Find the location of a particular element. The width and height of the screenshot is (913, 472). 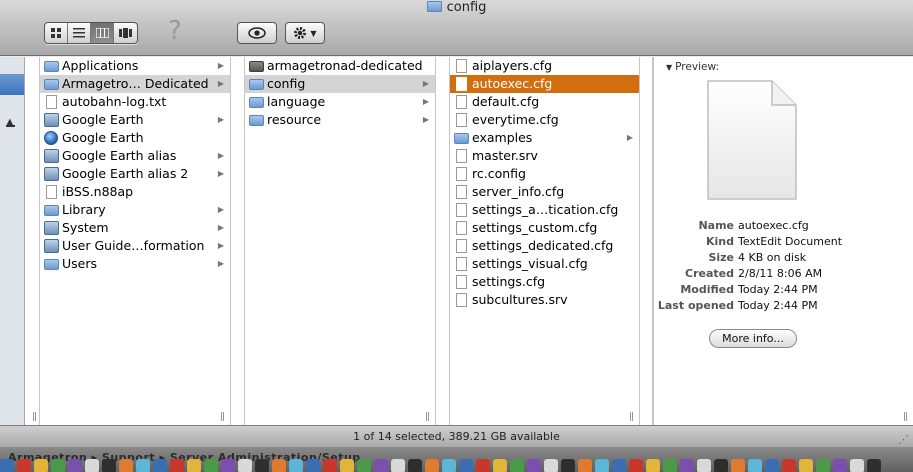

list-item: autobahn-log.txt is located at coordinates (135, 102).